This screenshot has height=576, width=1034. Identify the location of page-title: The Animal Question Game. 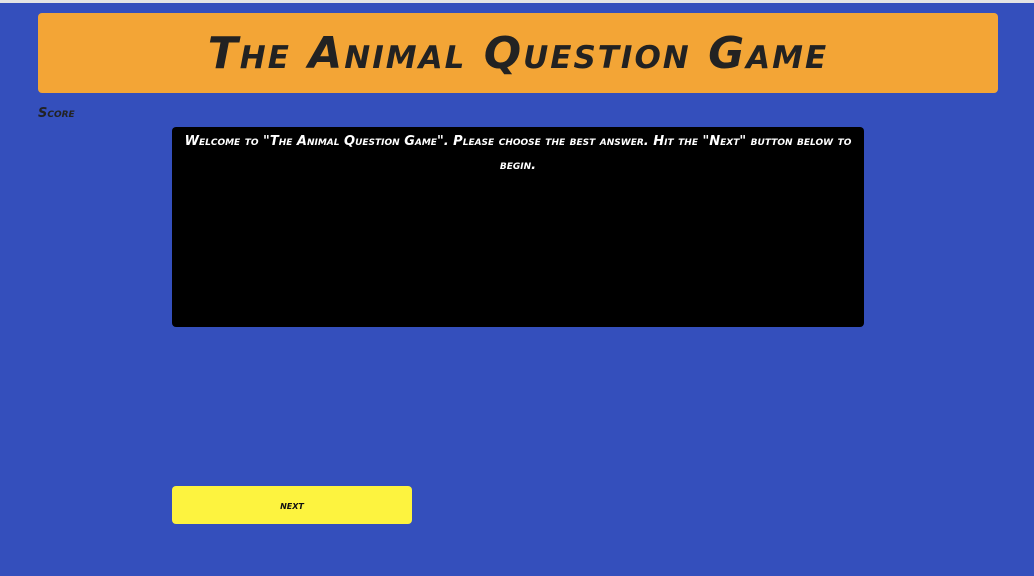
(518, 53).